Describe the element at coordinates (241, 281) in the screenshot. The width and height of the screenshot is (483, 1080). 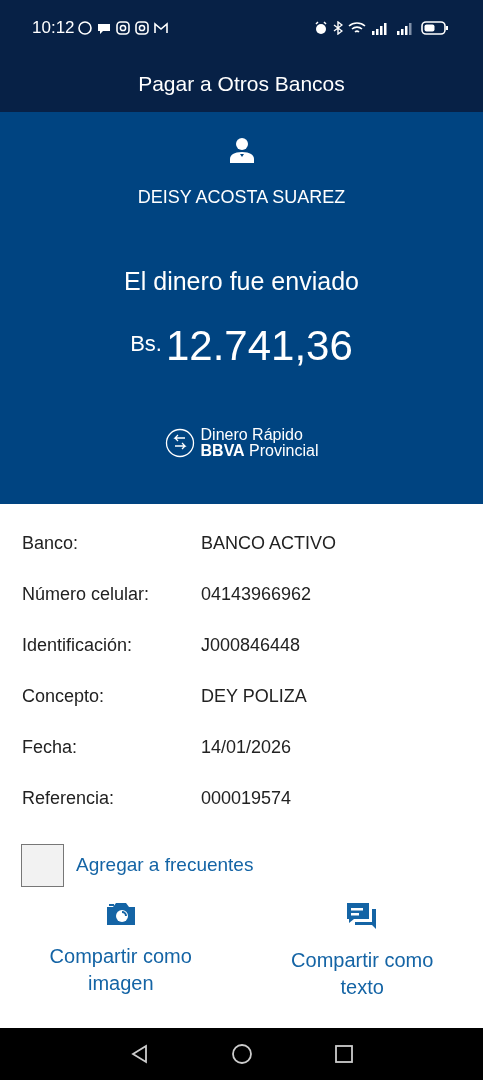
I see `status-message: El dinero fue enviado` at that location.